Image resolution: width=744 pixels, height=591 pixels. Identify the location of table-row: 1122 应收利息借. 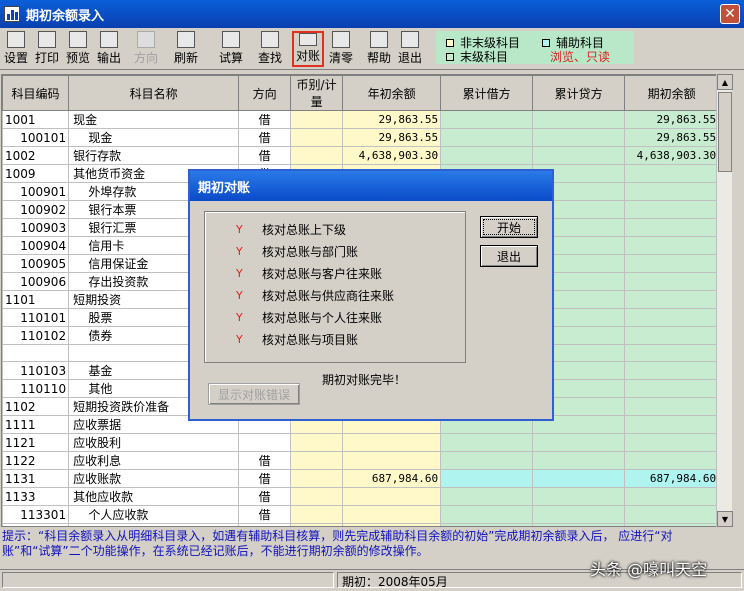
(361, 460).